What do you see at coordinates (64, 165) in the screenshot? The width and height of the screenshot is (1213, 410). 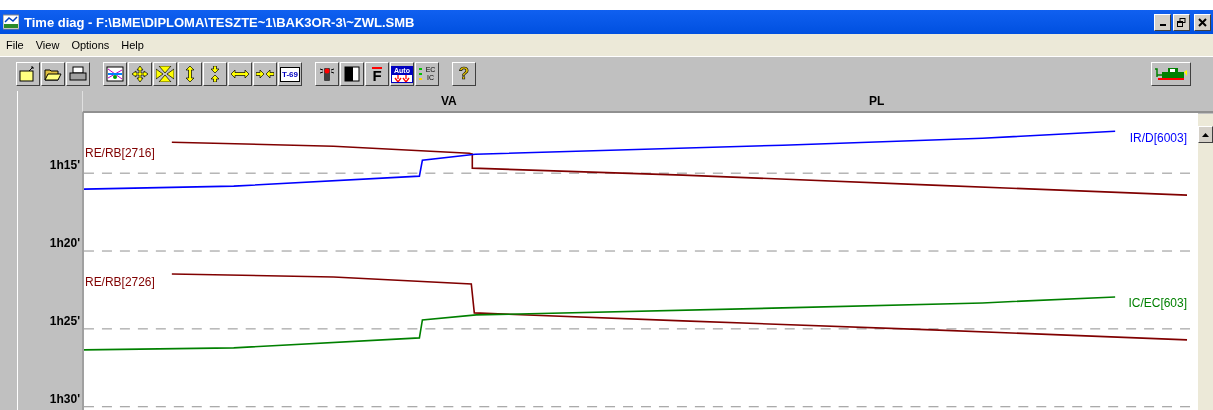 I see `time-label: 1h15'` at bounding box center [64, 165].